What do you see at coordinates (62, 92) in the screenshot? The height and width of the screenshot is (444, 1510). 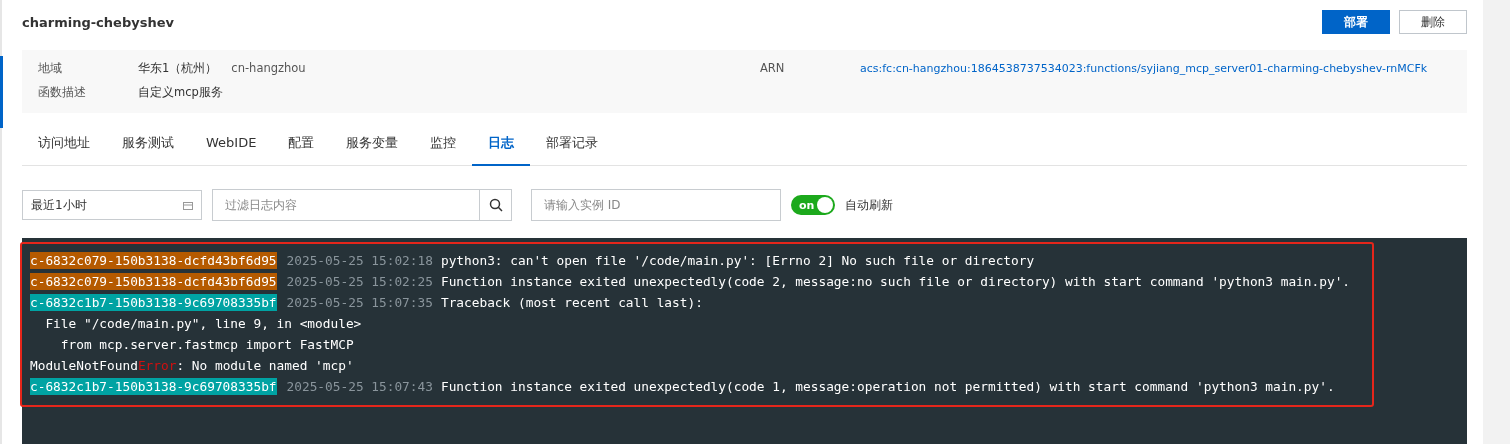 I see `info-label: 函数描述` at bounding box center [62, 92].